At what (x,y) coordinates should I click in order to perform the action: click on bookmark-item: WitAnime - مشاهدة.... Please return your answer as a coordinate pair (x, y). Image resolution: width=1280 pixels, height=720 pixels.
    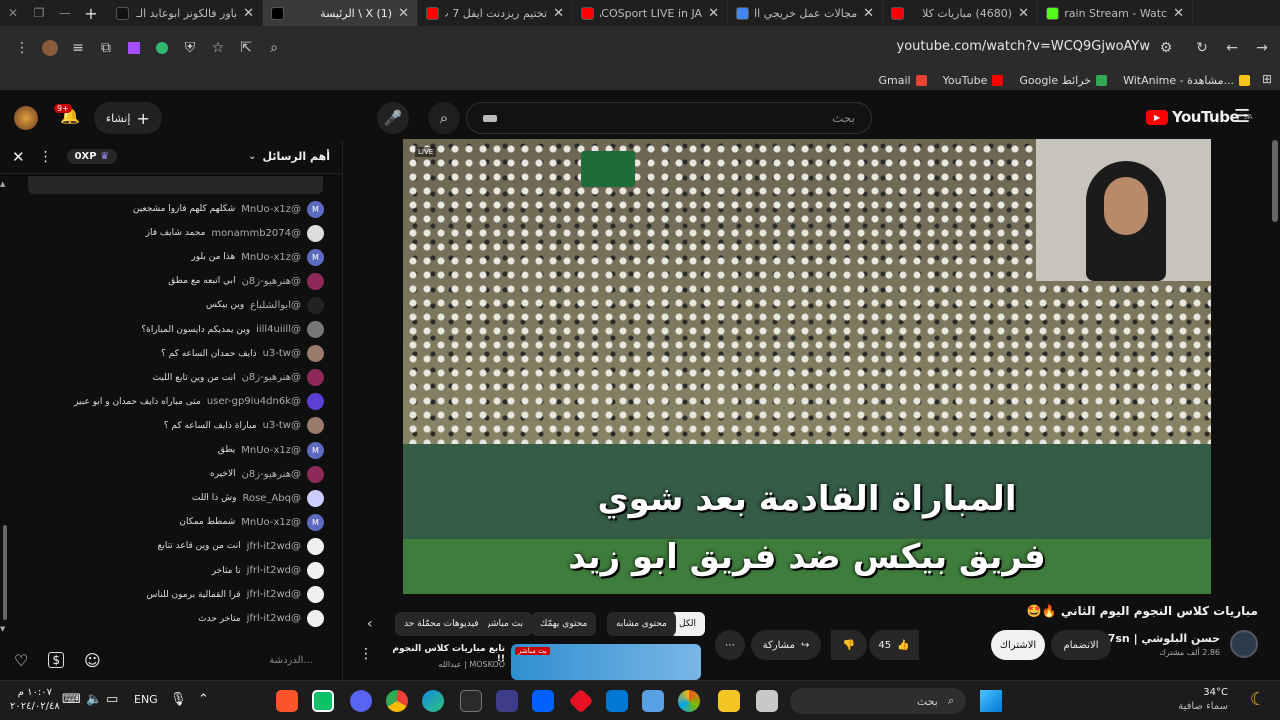
    Looking at the image, I should click on (1186, 80).